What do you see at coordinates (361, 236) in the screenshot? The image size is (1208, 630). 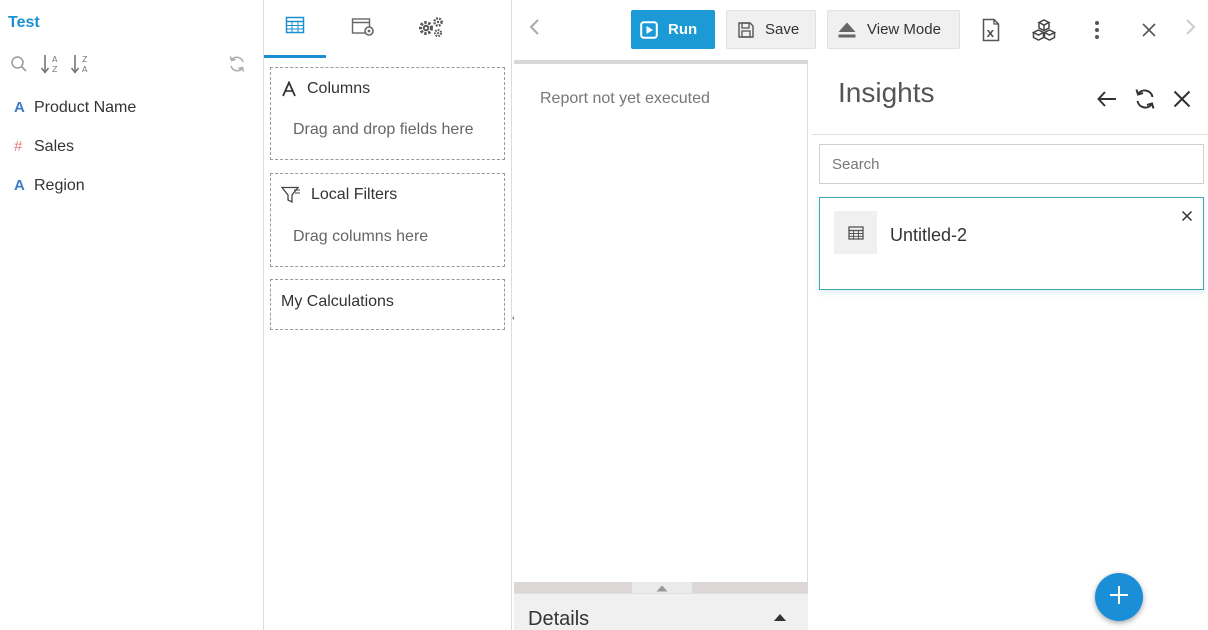 I see `local-filters-hint: Drag columns here` at bounding box center [361, 236].